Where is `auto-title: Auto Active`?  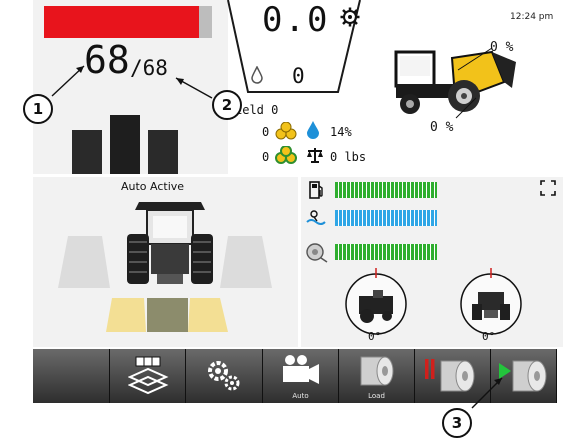
auto-title: Auto Active is located at coordinates (153, 186).